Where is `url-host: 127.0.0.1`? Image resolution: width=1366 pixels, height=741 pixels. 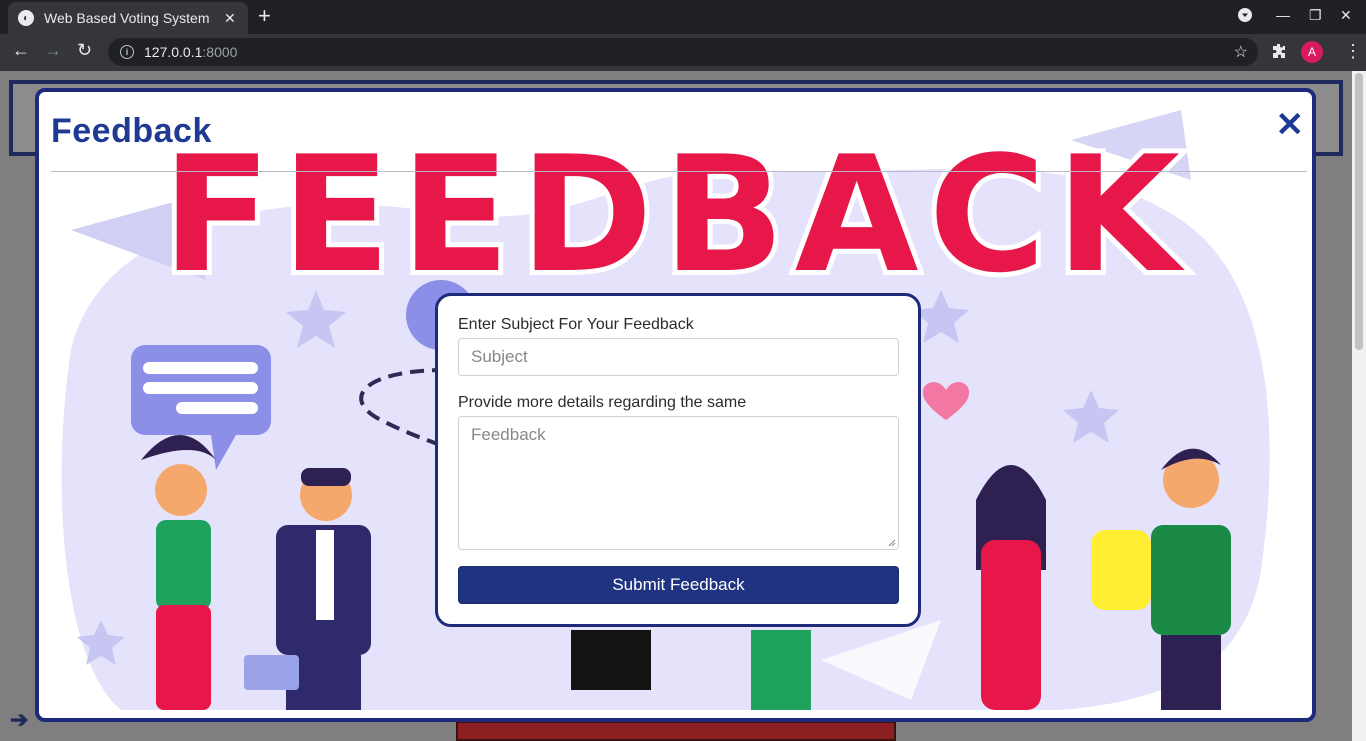
url-host: 127.0.0.1 is located at coordinates (173, 52).